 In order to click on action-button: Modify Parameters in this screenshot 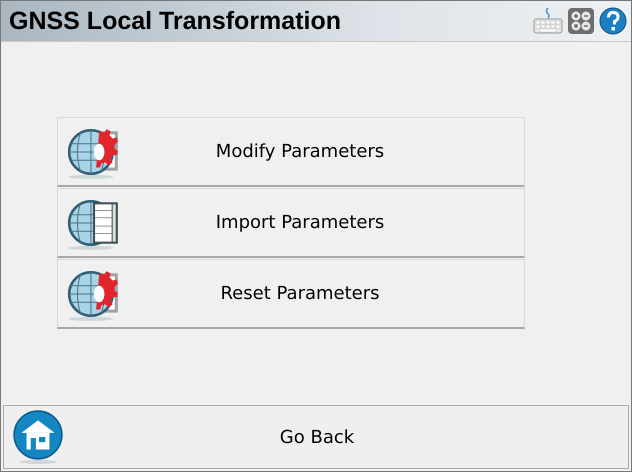, I will do `click(291, 152)`.